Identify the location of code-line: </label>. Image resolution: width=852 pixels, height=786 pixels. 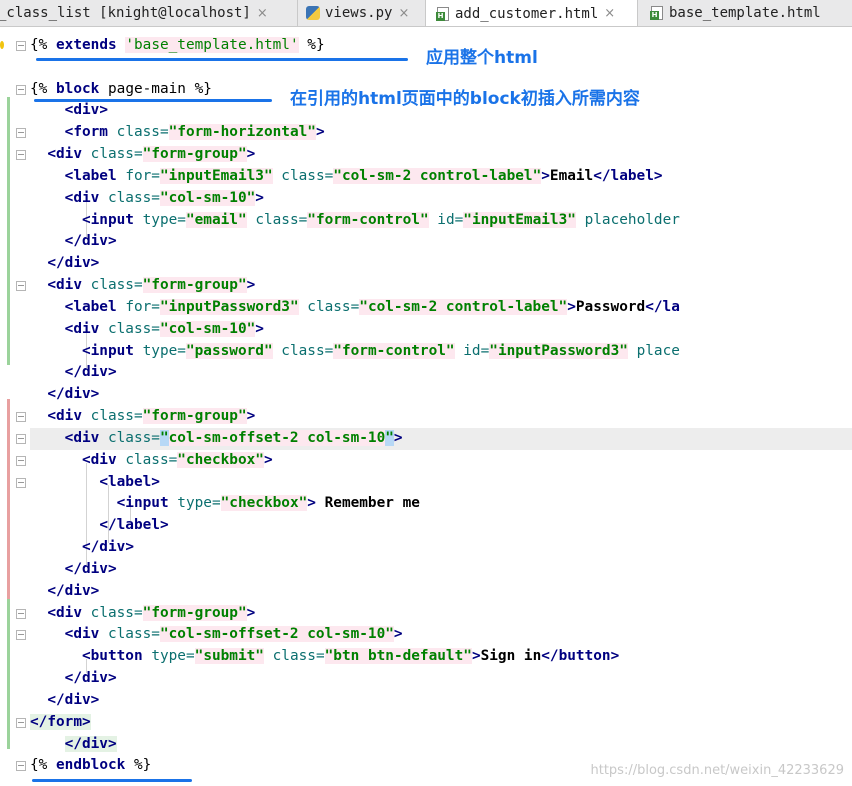
(441, 526).